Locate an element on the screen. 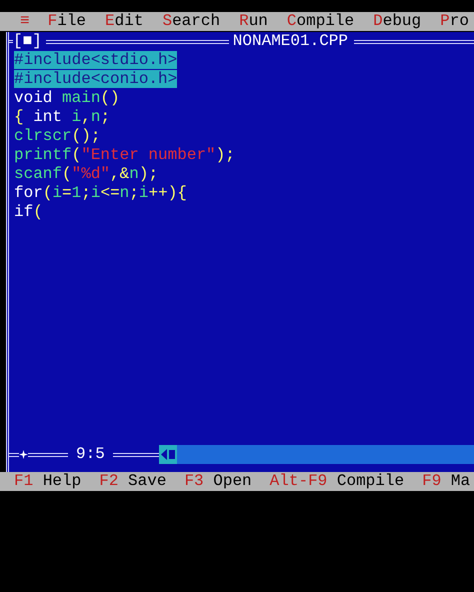 This screenshot has height=592, width=474. menu-item: Run is located at coordinates (253, 21).